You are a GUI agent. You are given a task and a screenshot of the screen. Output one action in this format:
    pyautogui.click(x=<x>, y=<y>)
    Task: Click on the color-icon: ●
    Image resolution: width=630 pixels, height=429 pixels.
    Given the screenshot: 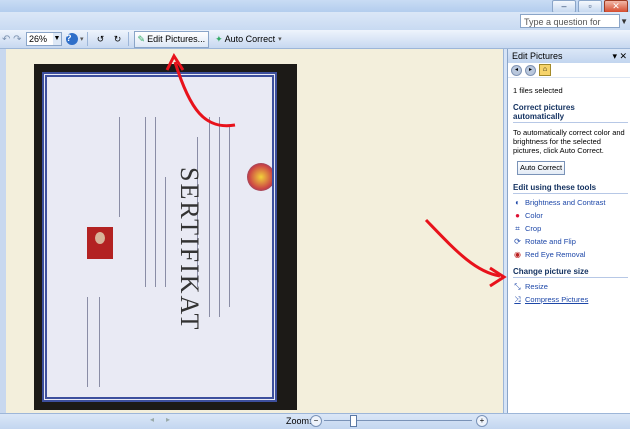 What is the action you would take?
    pyautogui.click(x=517, y=215)
    